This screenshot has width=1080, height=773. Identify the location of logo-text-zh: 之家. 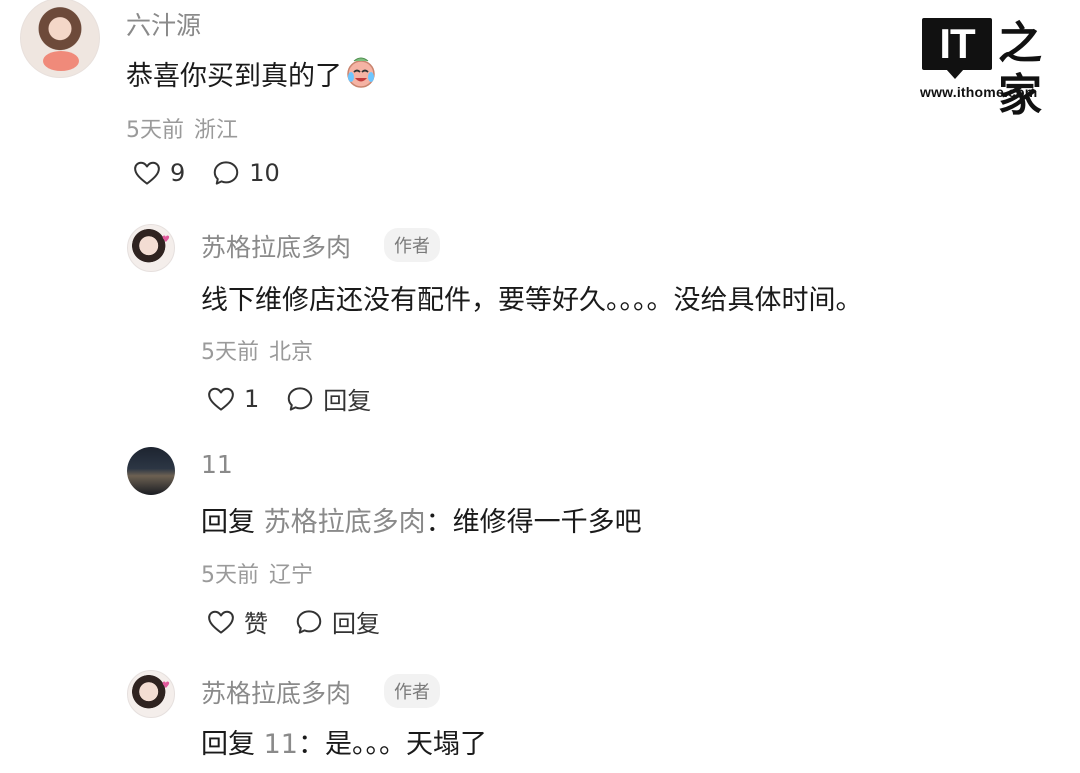
(1020, 69).